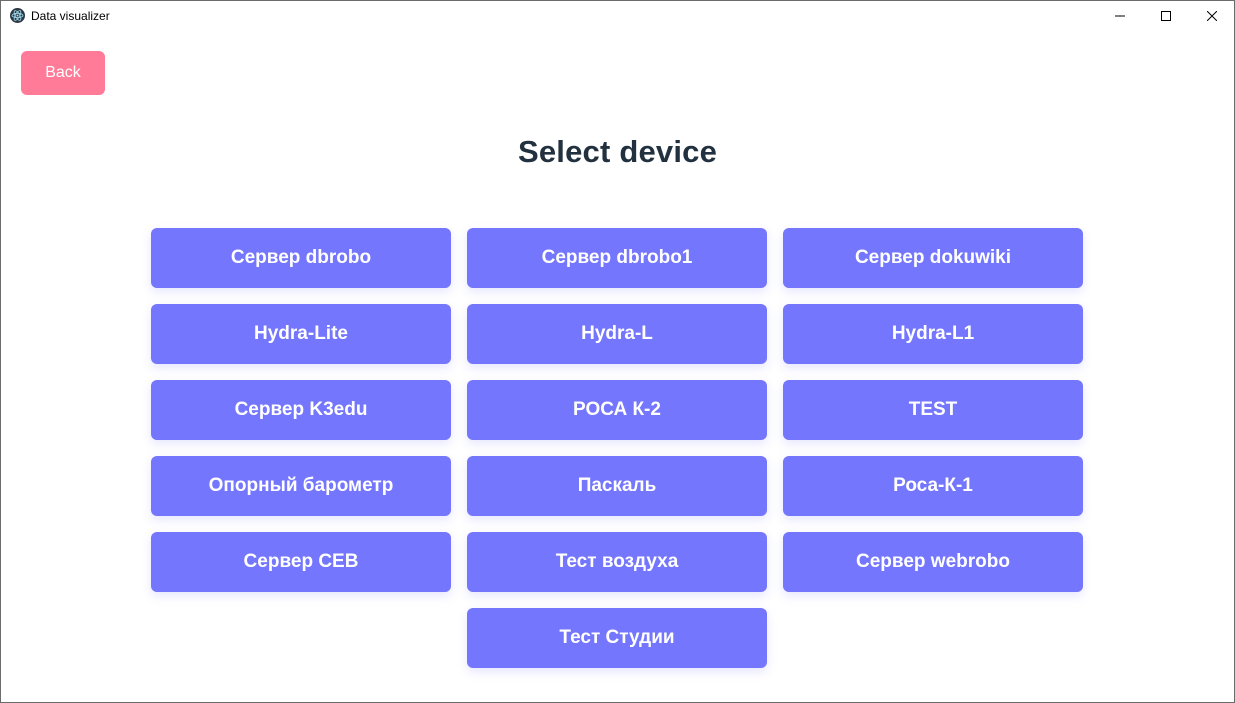 This screenshot has width=1235, height=703. I want to click on minimize-icon, so click(1120, 16).